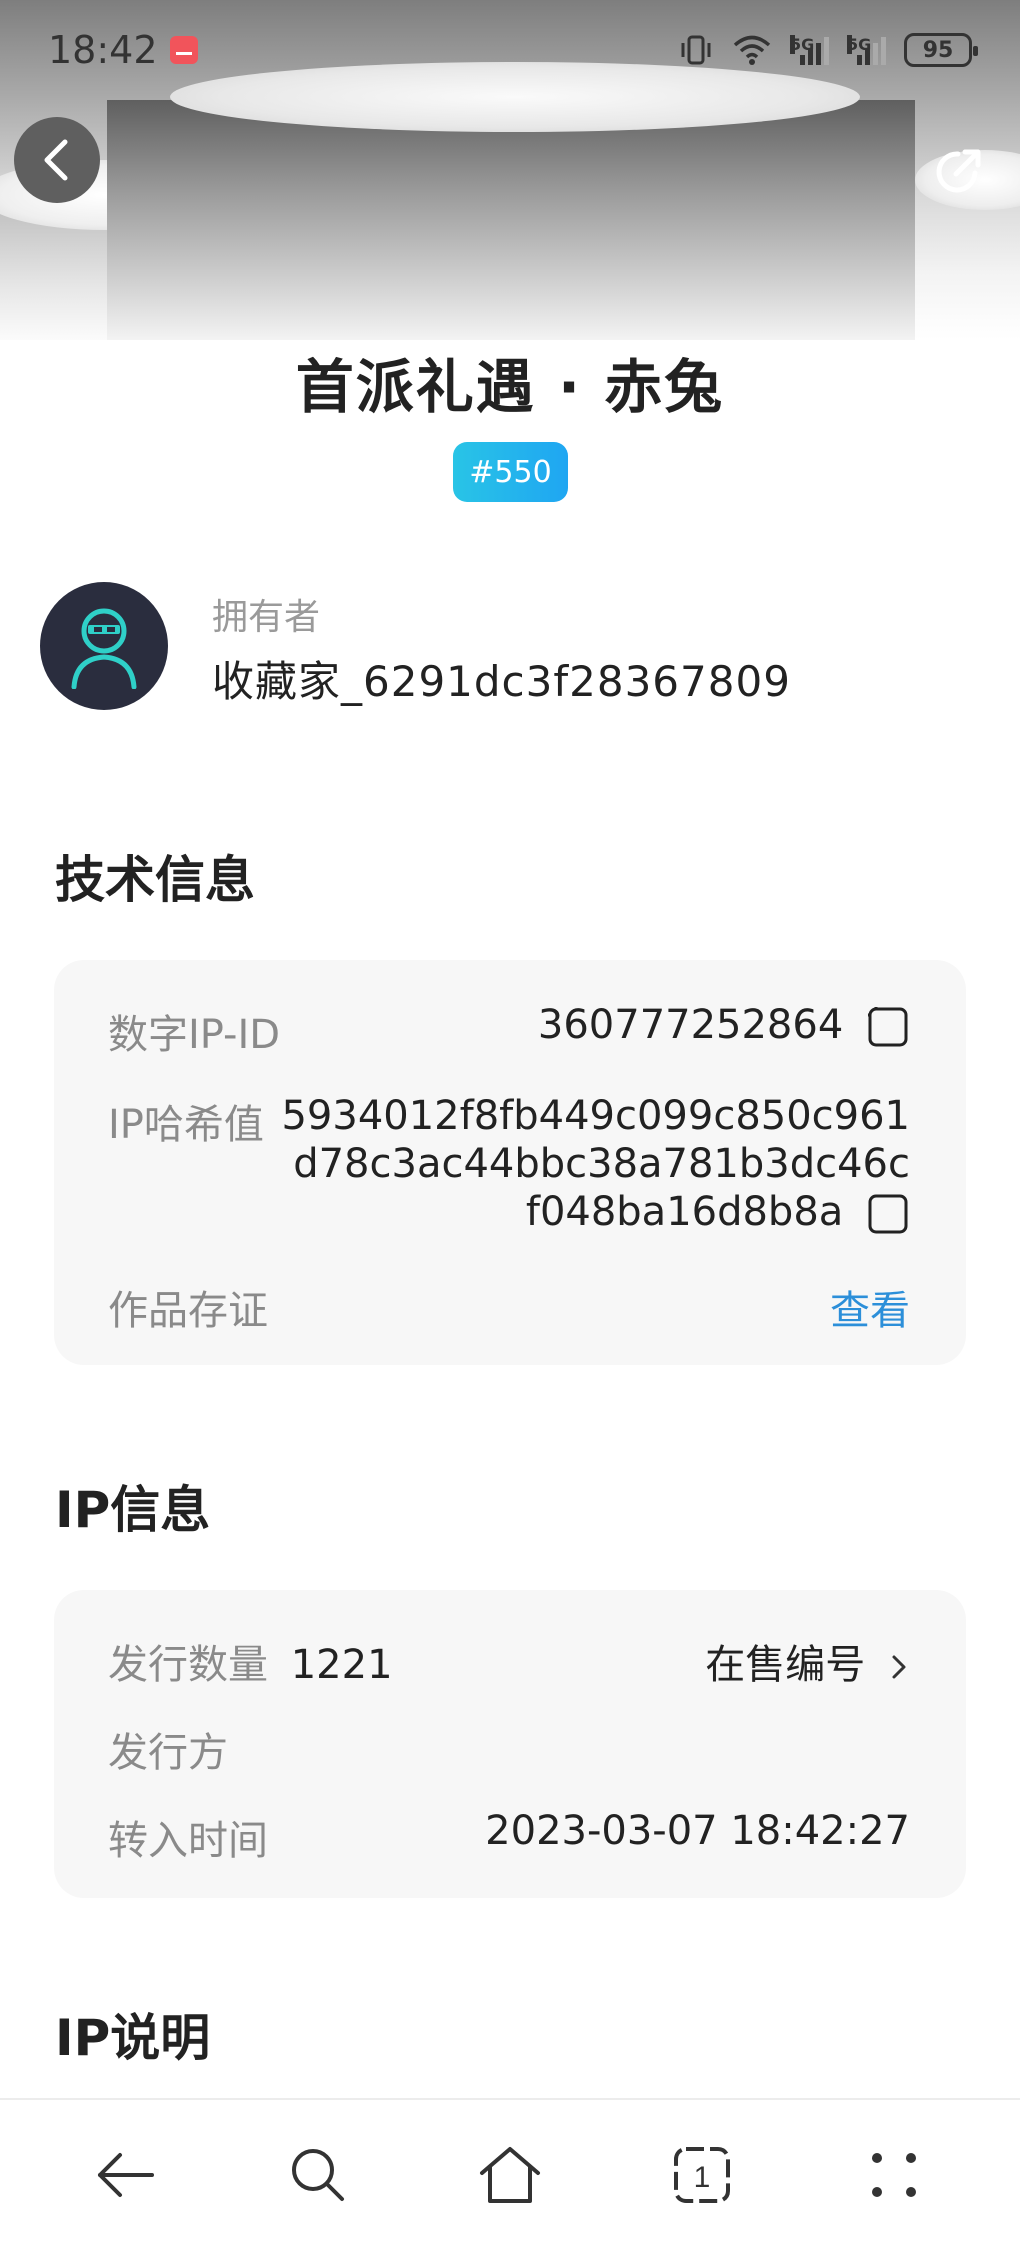 Image resolution: width=1020 pixels, height=2250 pixels. I want to click on digital-ip-id-row: 360777252864, so click(724, 1025).